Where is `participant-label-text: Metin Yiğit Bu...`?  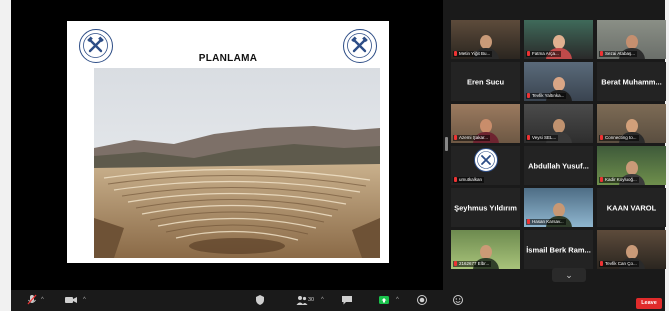 participant-label-text: Metin Yiğit Bu... is located at coordinates (475, 53).